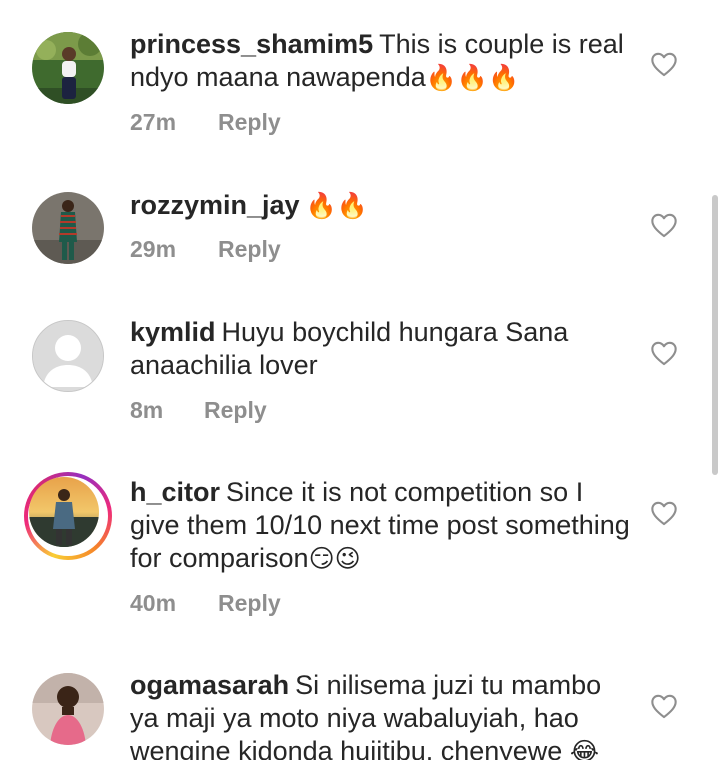  What do you see at coordinates (209, 685) in the screenshot?
I see `comment-username: ogamasarah` at bounding box center [209, 685].